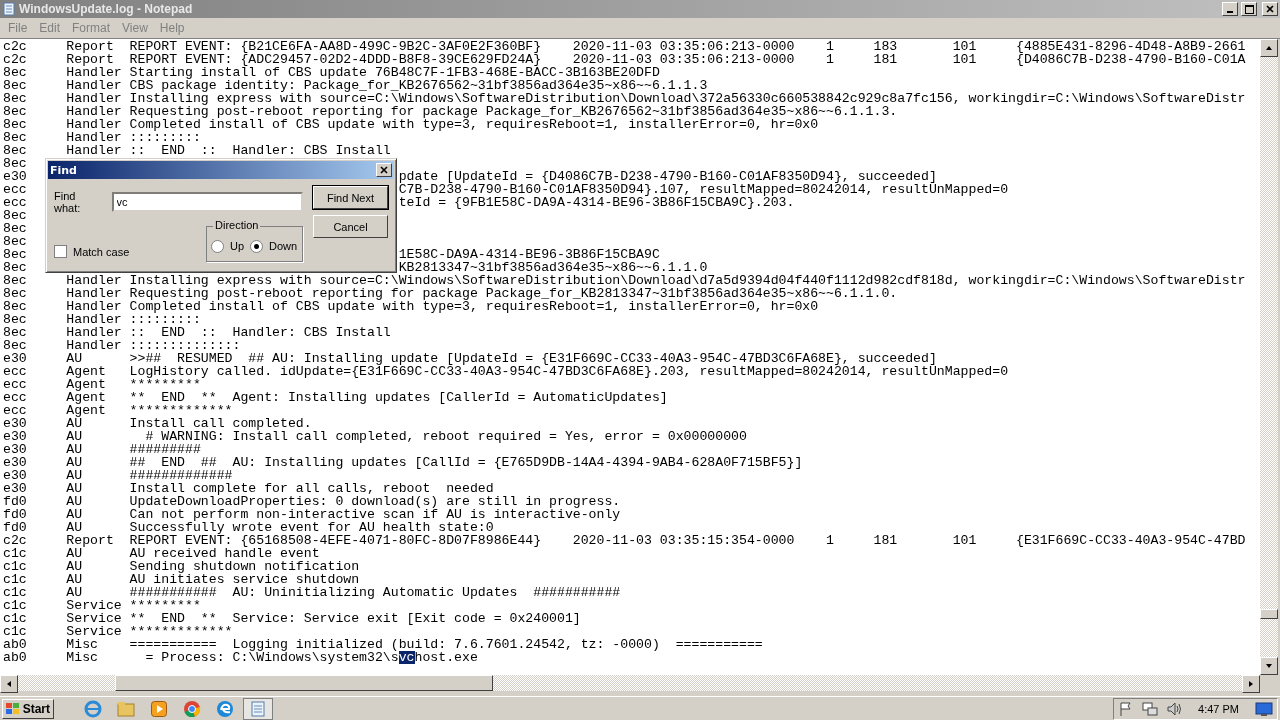  Describe the element at coordinates (625, 98) in the screenshot. I see `log-line: 8ec Handler Installing express with source=C:\Windows\SoftwareDistribution\Download\372a56330c660538842c929c8a7fc156, workingdir=C:\Windows\SoftwareDistr` at that location.